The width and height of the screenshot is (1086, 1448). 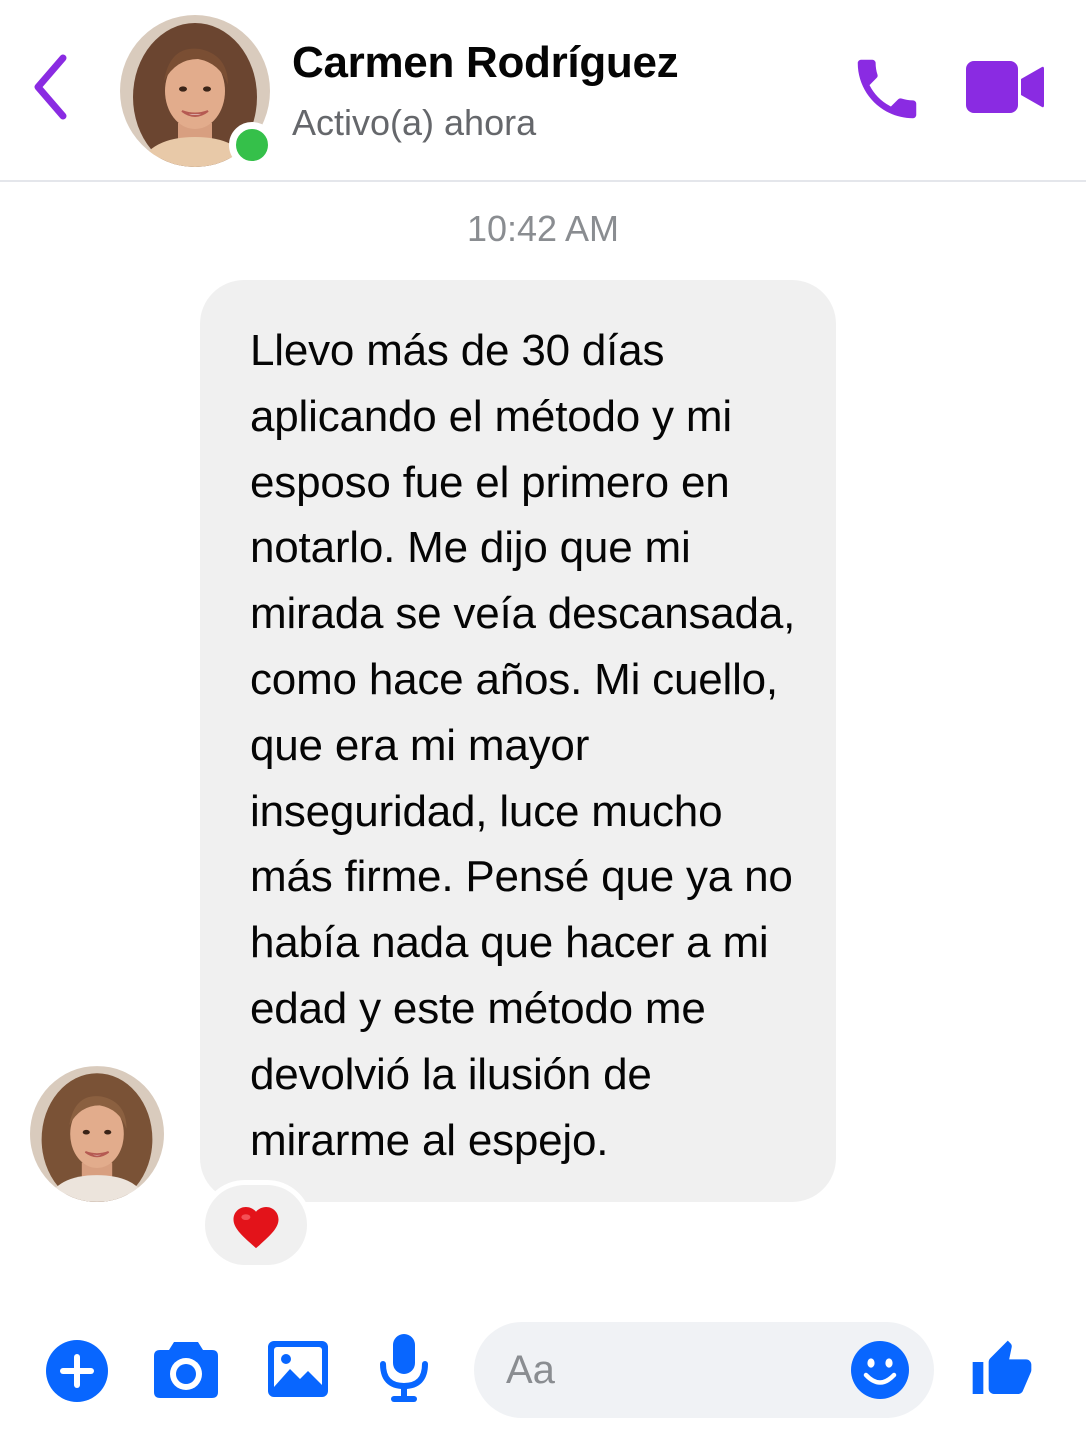 I want to click on thumbs-up-icon, so click(x=1002, y=1367).